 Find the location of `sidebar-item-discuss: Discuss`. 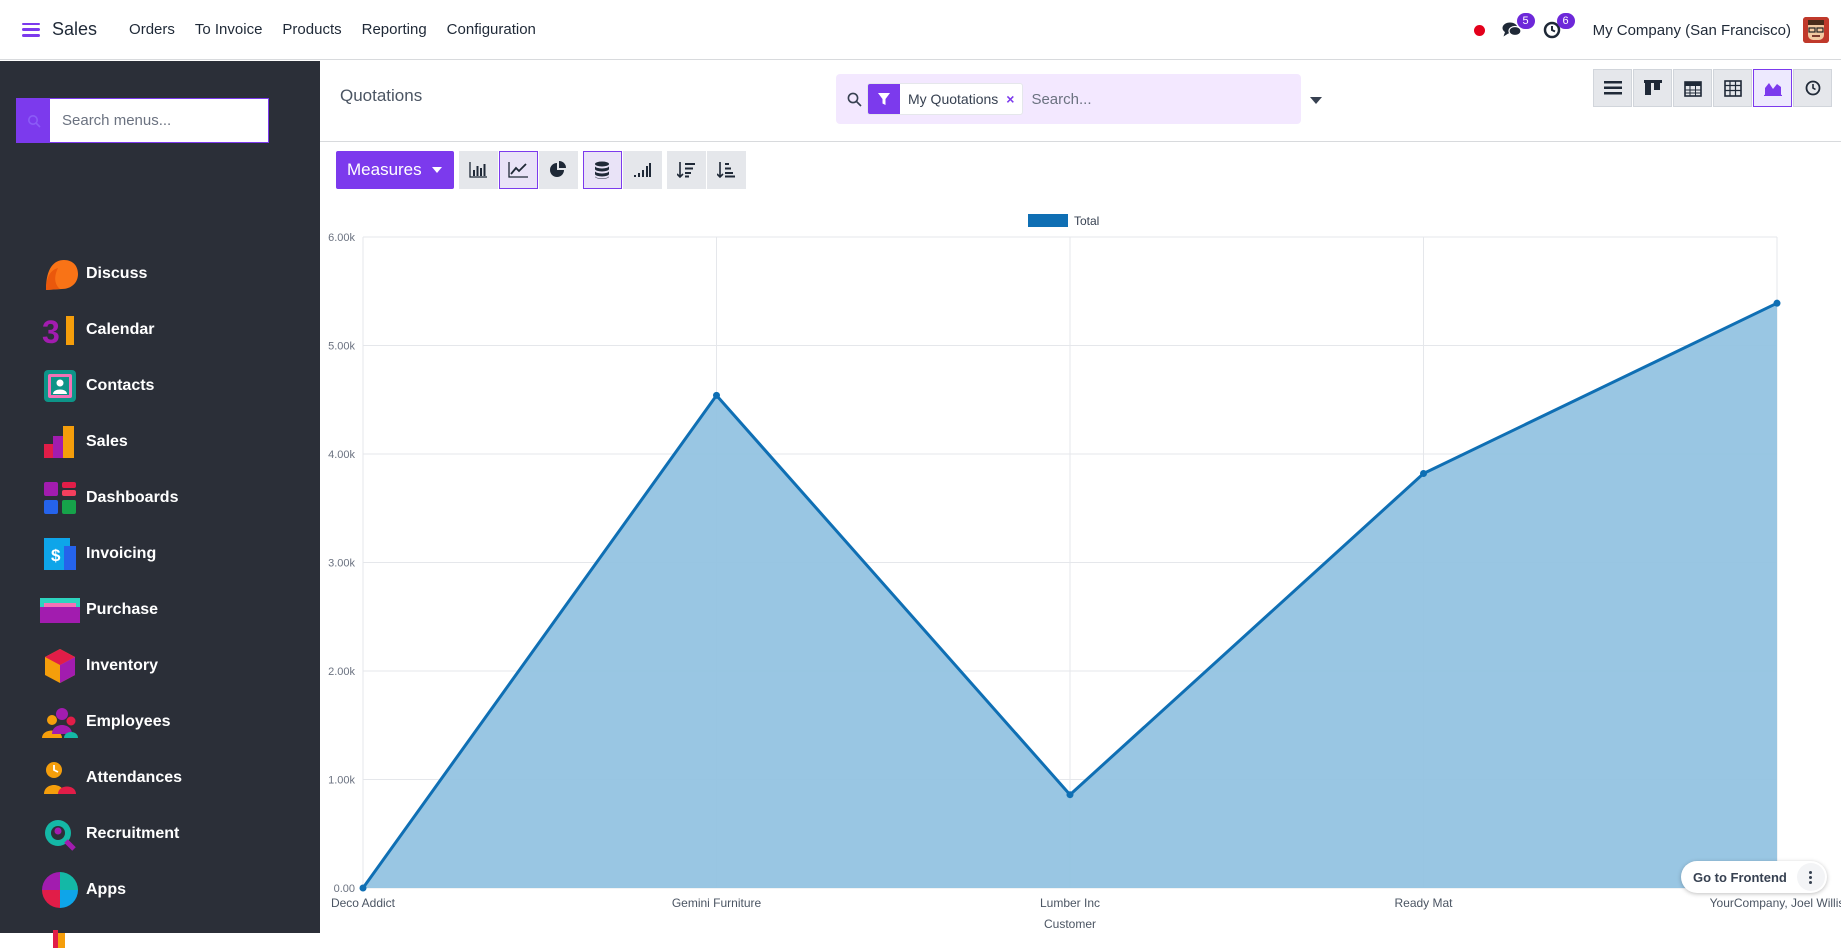

sidebar-item-discuss: Discuss is located at coordinates (160, 274).